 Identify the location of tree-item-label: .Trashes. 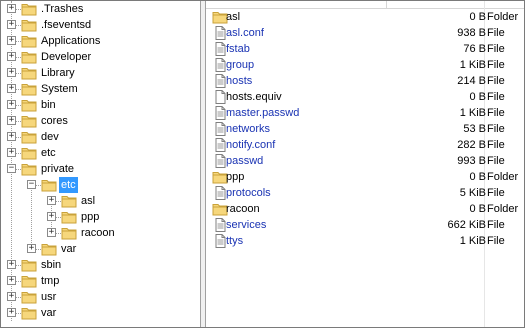
(62, 9).